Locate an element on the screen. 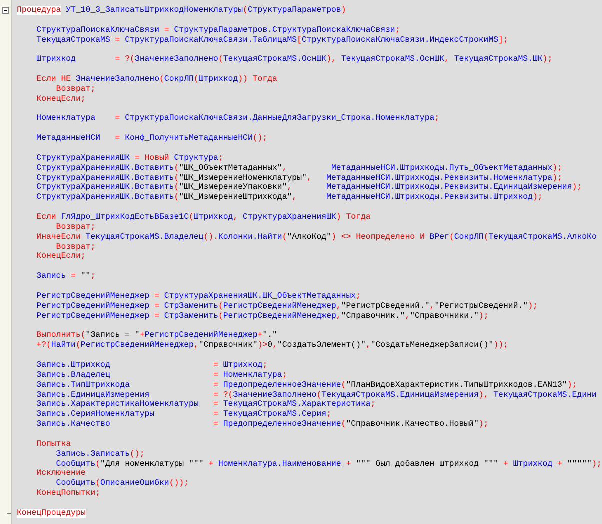  code-line: СтруктураХраненияШК.Вставить("ШК_ИзмерениеНоменклатуры", МетаданныеНСИ.Штрихкоды.Реквизиты.Номенклатура); is located at coordinates (300, 178).